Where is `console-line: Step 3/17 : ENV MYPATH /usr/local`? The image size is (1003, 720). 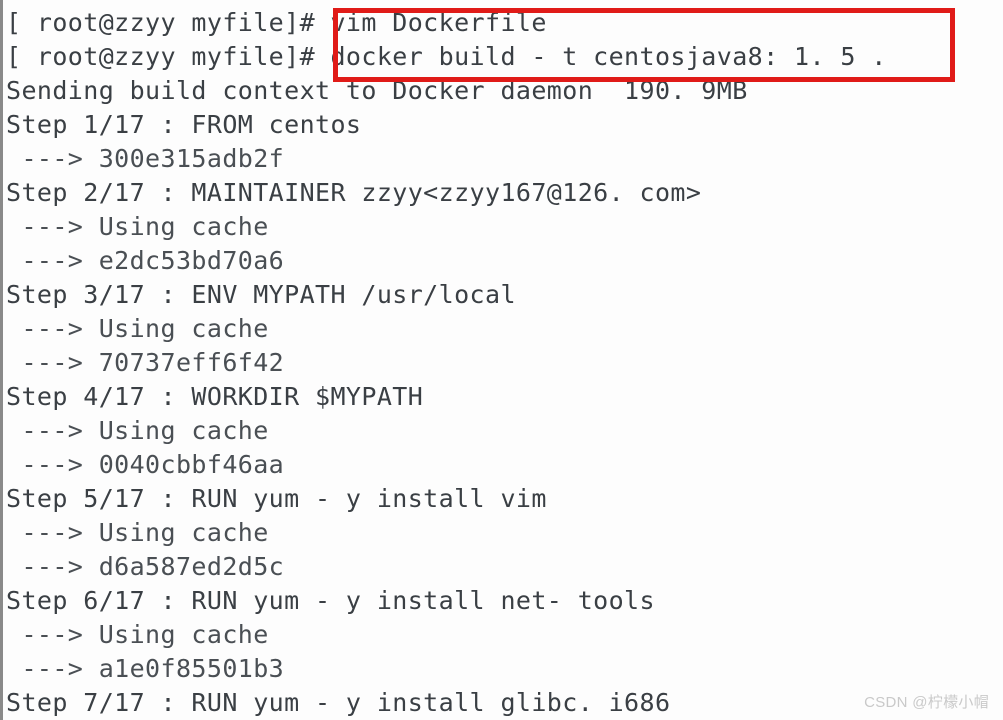
console-line: Step 3/17 : ENV MYPATH /usr/local is located at coordinates (261, 294).